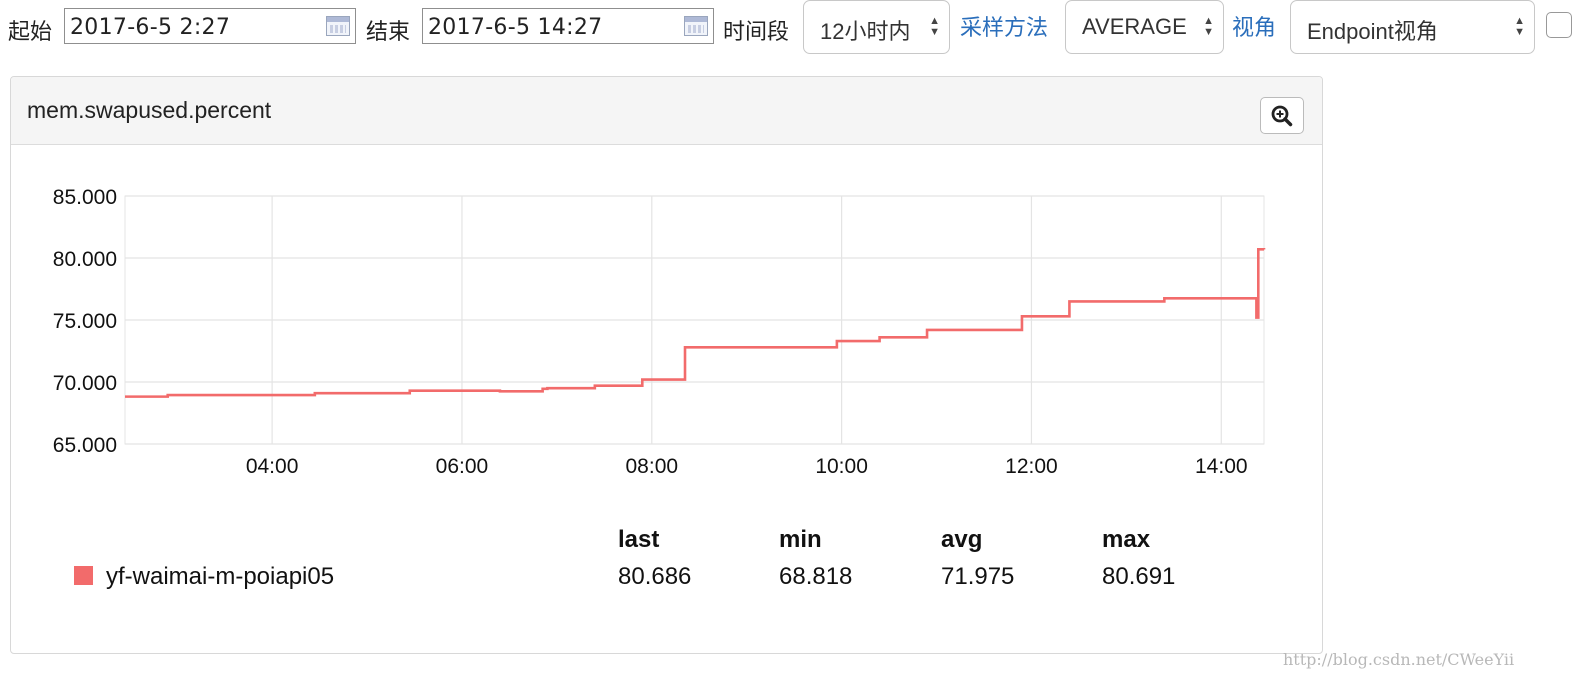 Image resolution: width=1593 pixels, height=688 pixels. Describe the element at coordinates (1399, 659) in the screenshot. I see `watermark-text: http://blog.csdn.net/CWeeYii` at that location.